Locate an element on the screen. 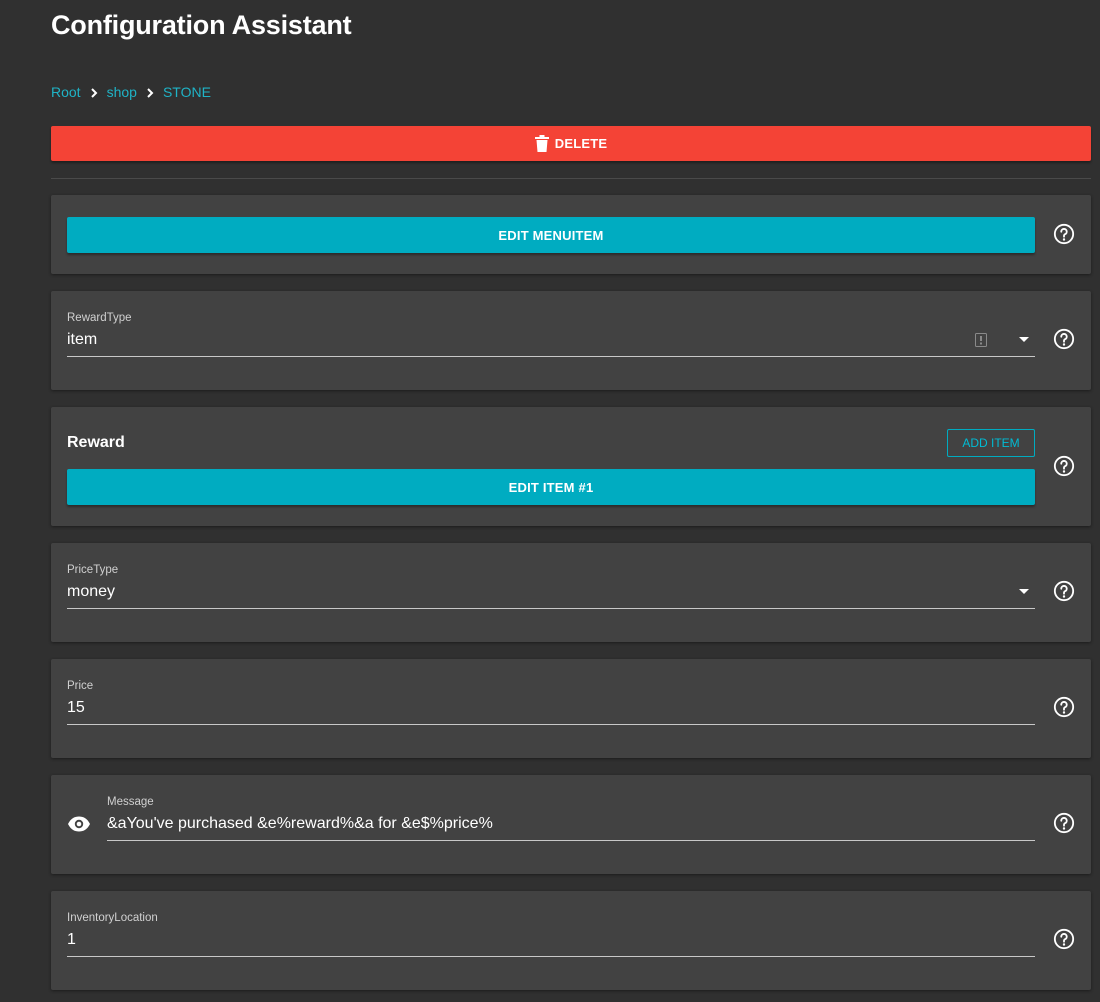 The width and height of the screenshot is (1100, 1002). price-card: Price 15 is located at coordinates (571, 708).